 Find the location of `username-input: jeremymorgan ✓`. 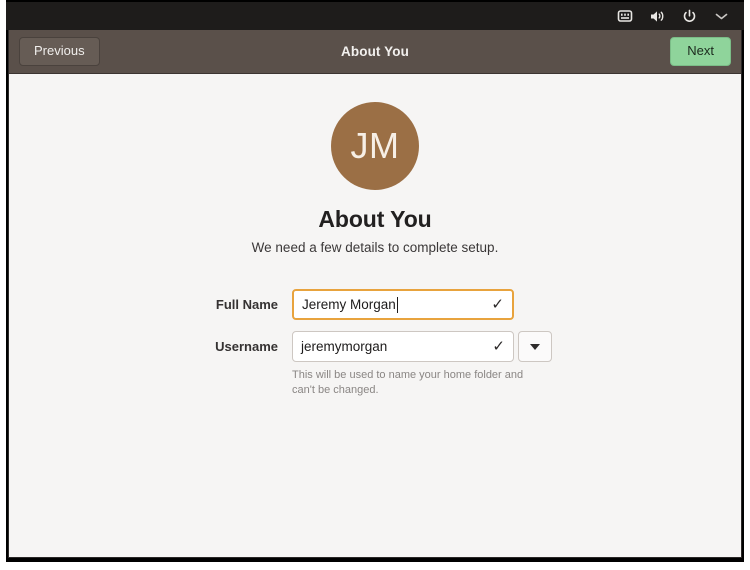

username-input: jeremymorgan ✓ is located at coordinates (403, 346).